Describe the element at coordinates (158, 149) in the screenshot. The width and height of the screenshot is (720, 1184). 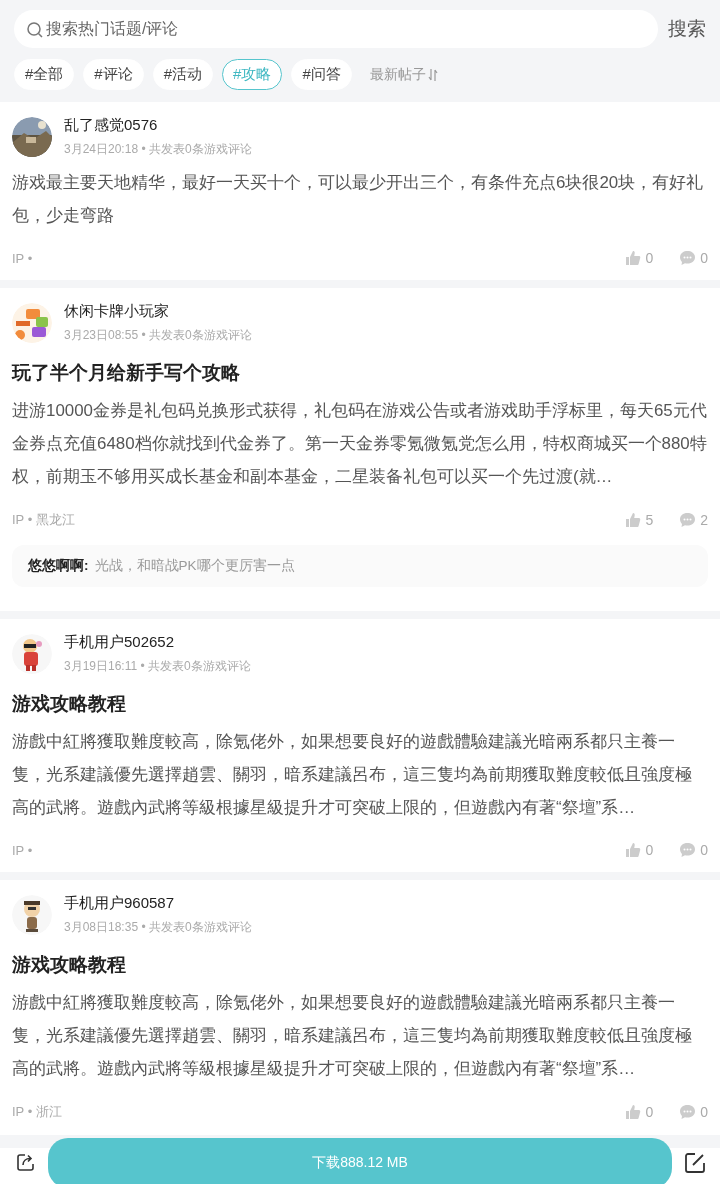
I see `post-meta: 3月24日20:18 • 共发表0条游戏评论` at that location.